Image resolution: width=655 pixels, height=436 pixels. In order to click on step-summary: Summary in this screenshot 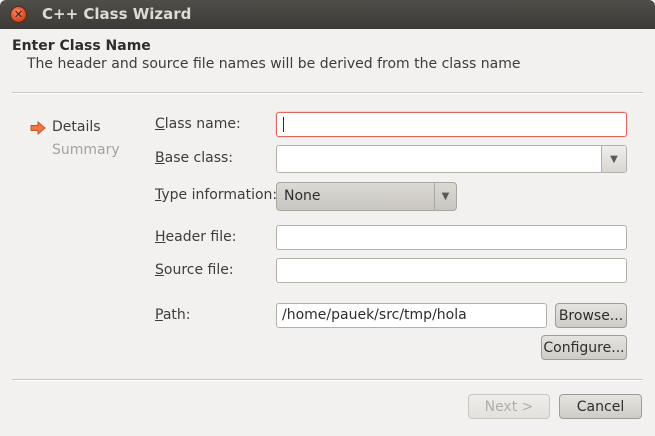, I will do `click(86, 150)`.